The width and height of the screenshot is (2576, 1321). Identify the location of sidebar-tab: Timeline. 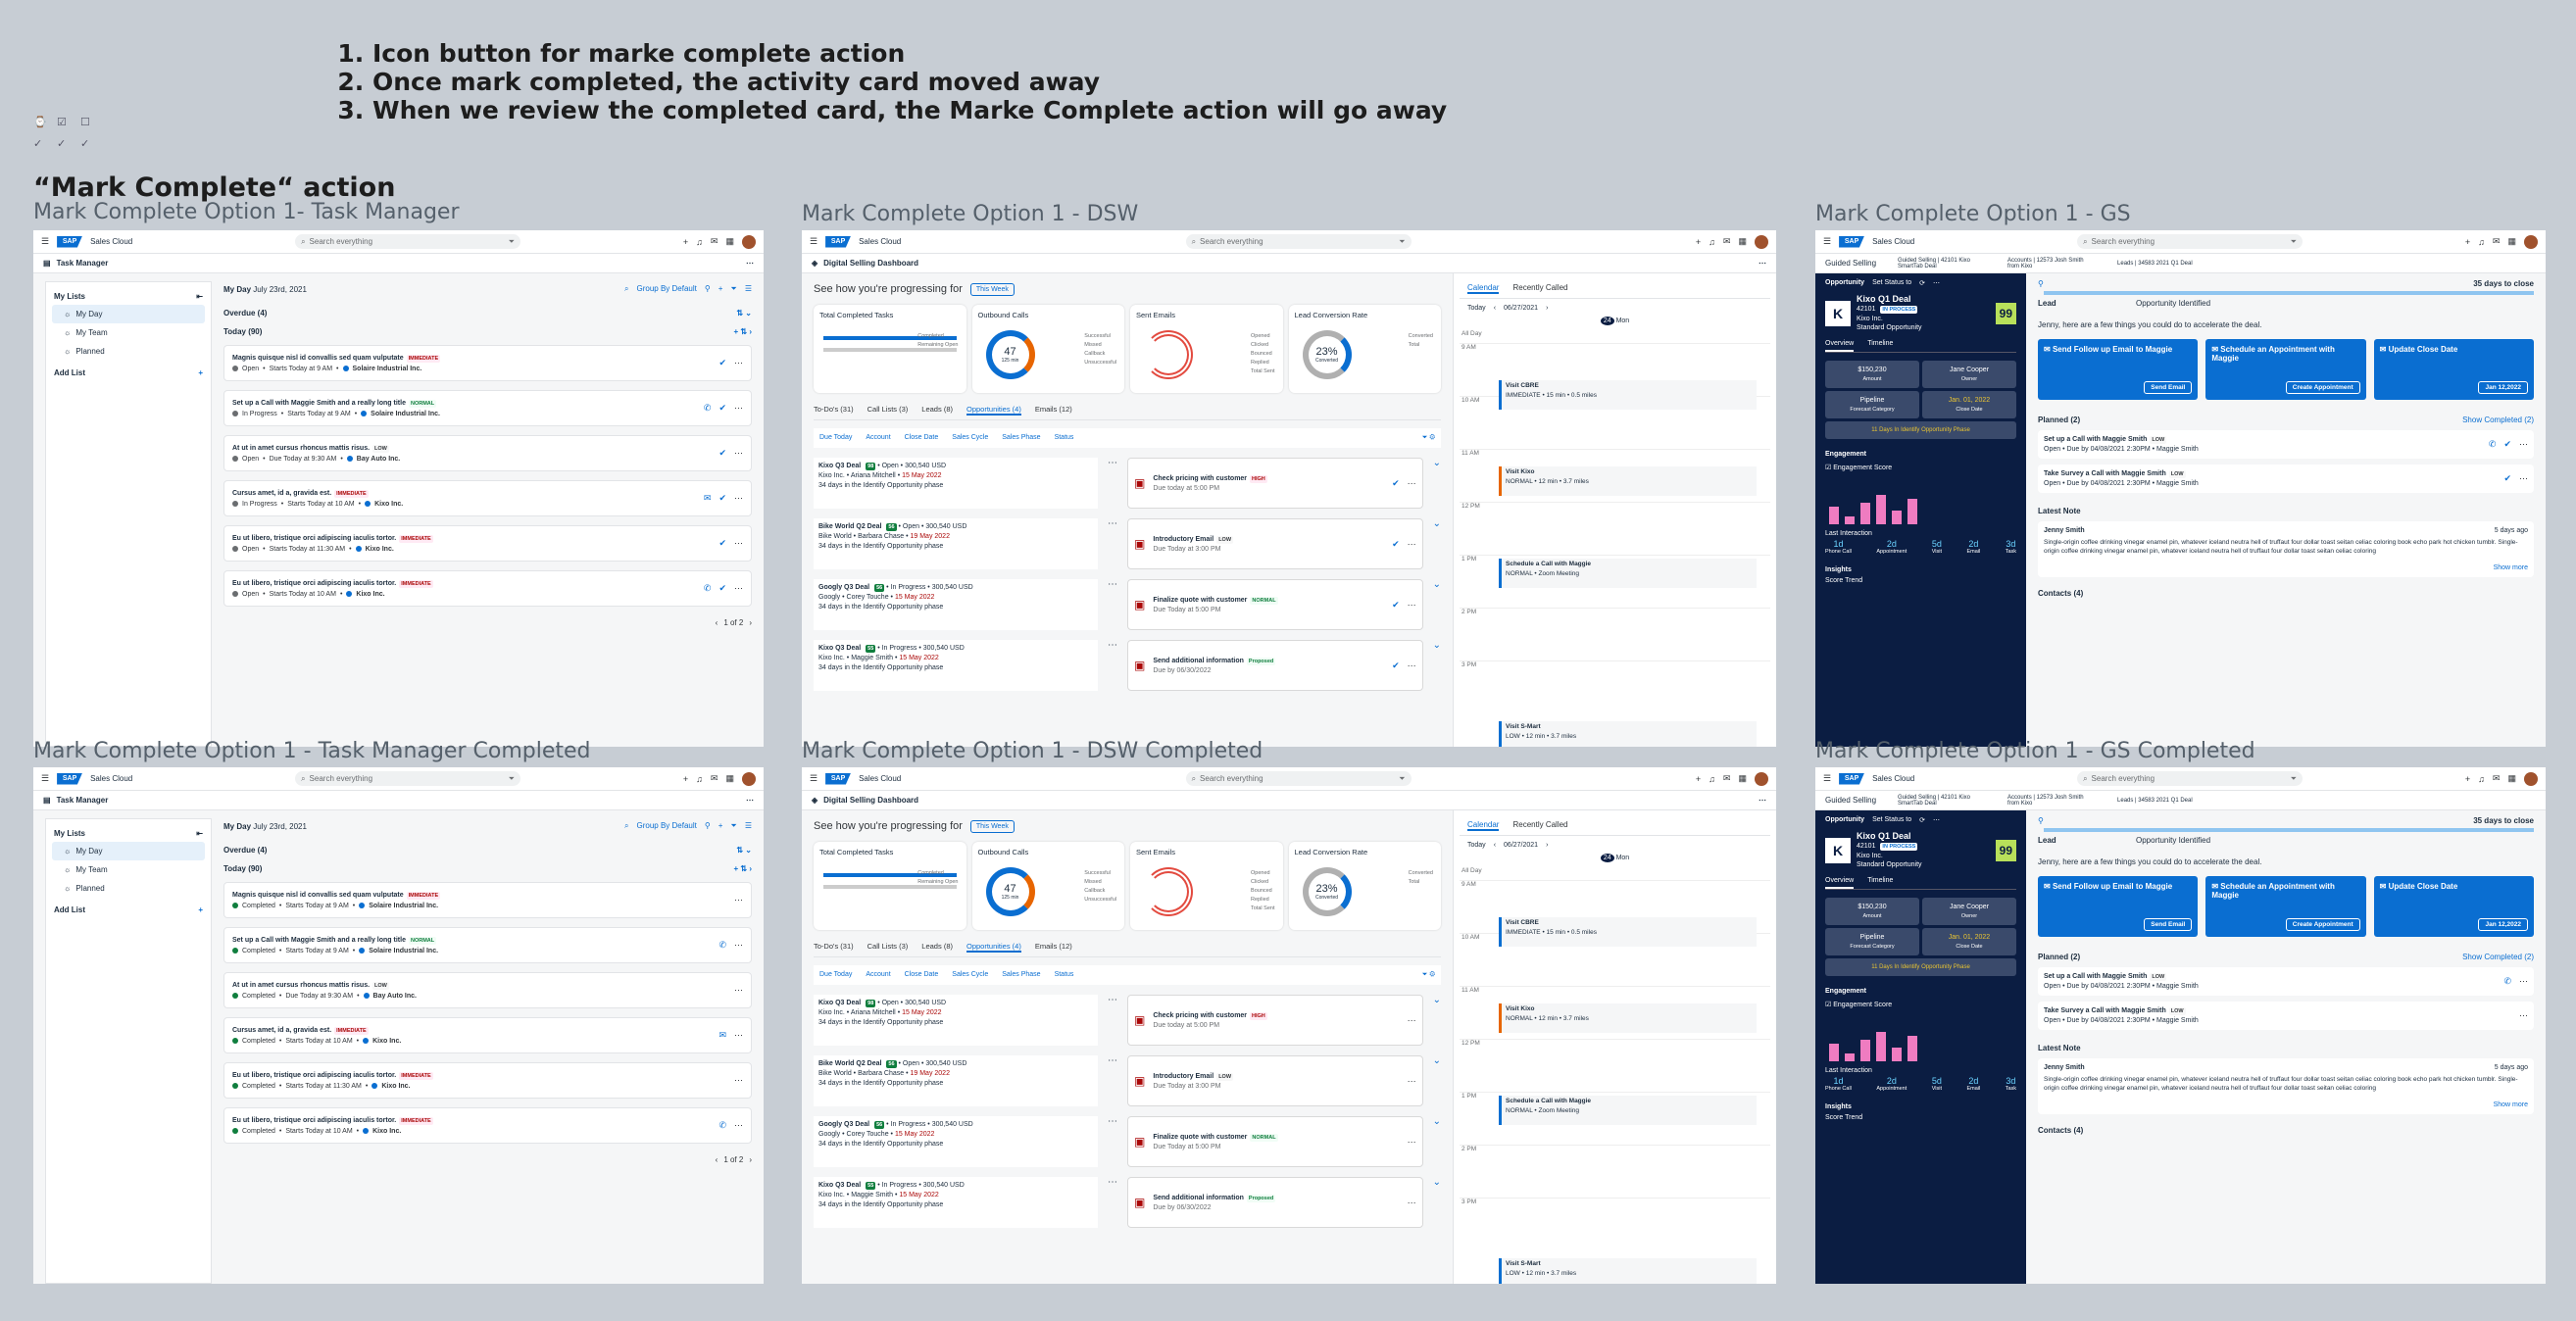
(1880, 346).